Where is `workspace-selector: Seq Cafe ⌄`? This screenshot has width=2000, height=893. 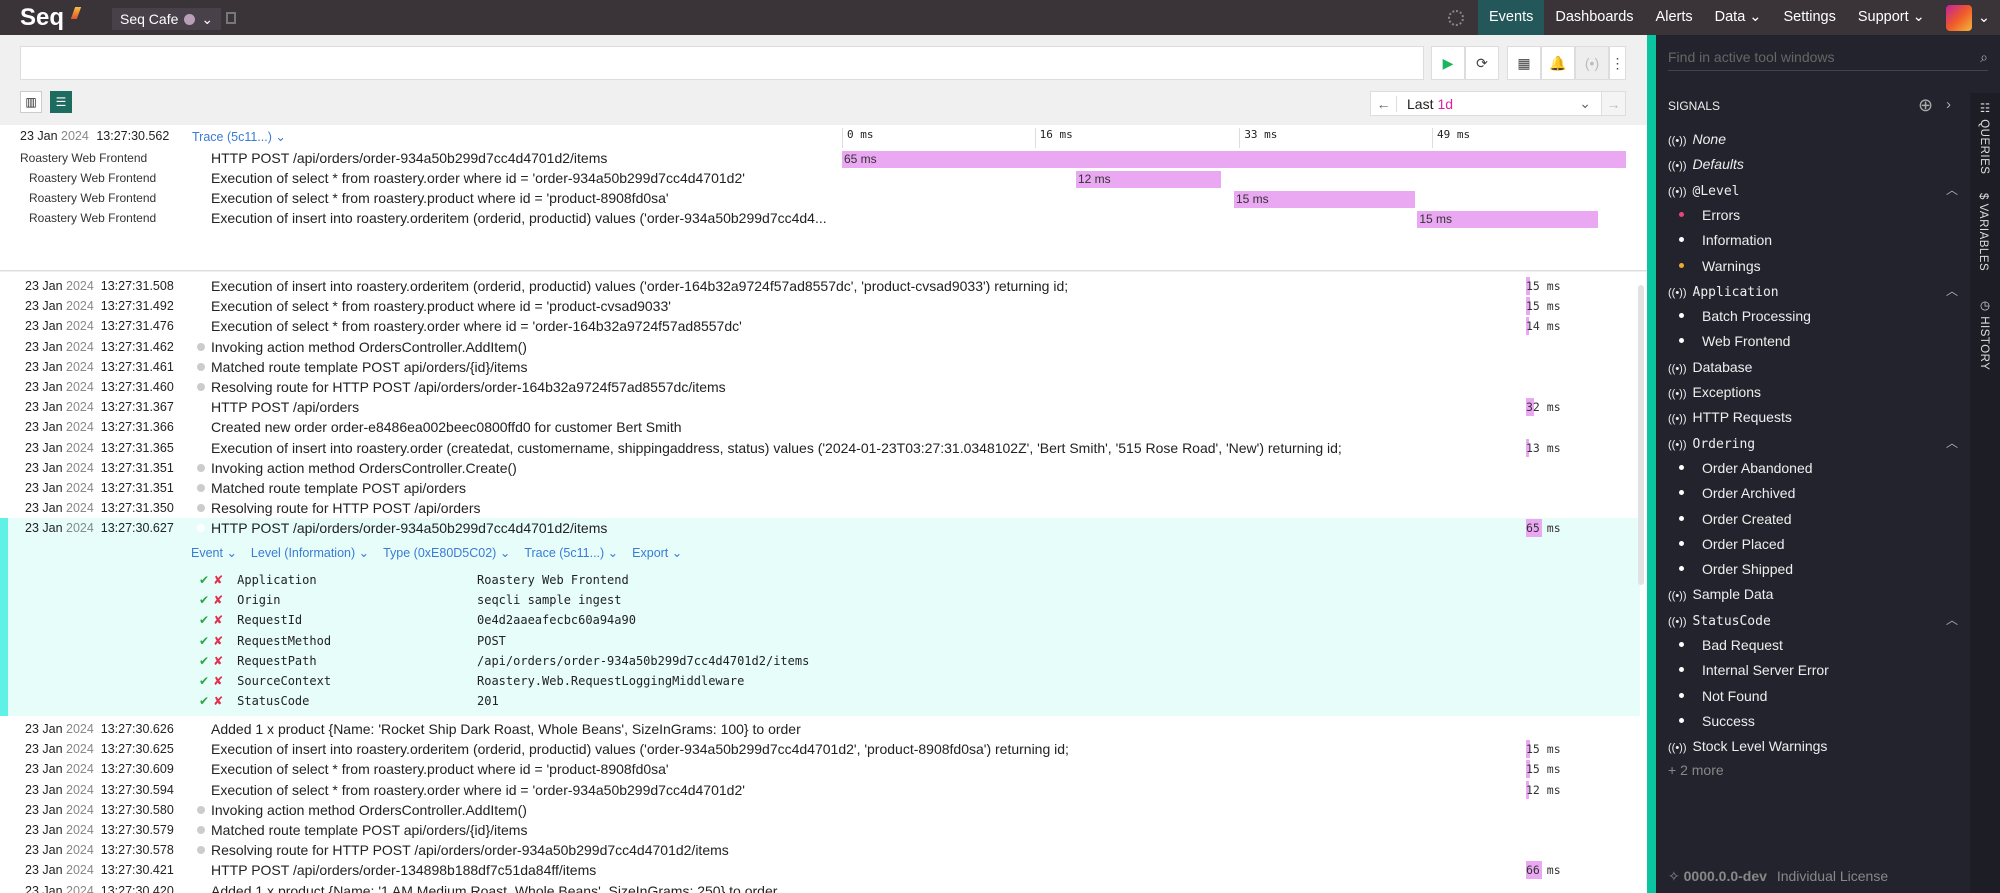
workspace-selector: Seq Cafe ⌄ is located at coordinates (167, 19).